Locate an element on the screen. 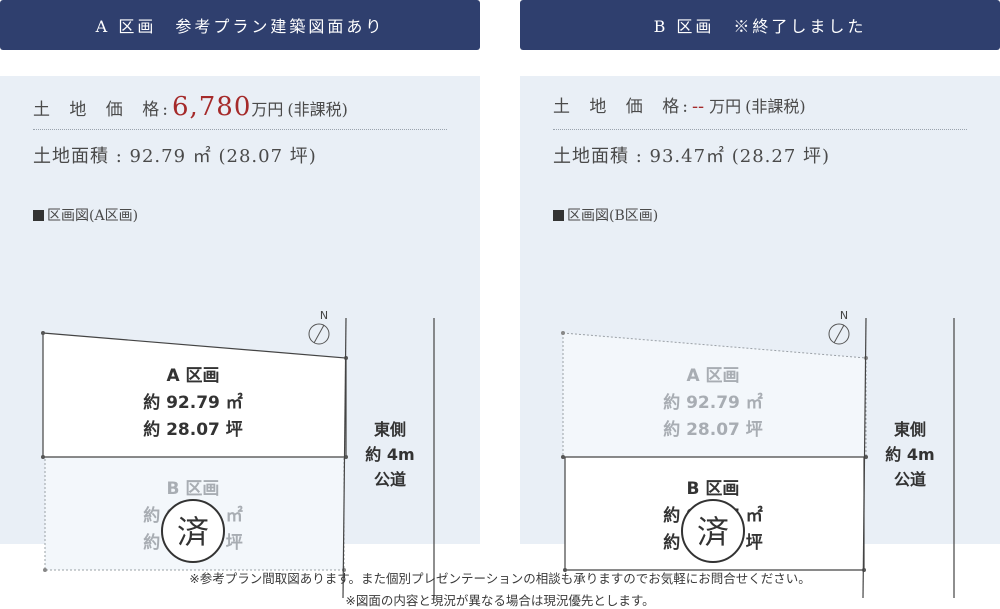 This screenshot has width=1000, height=609. lot-a-plan-lot-b-name: B 区画 is located at coordinates (193, 489).